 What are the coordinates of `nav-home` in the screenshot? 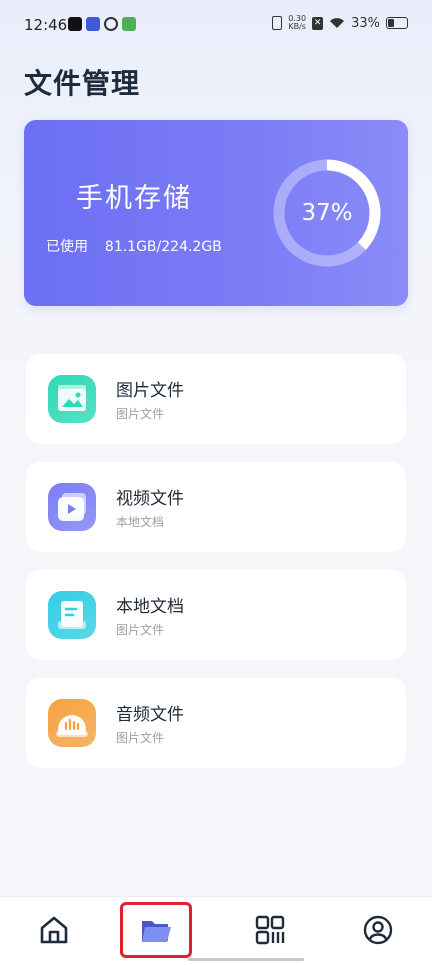 It's located at (54, 930).